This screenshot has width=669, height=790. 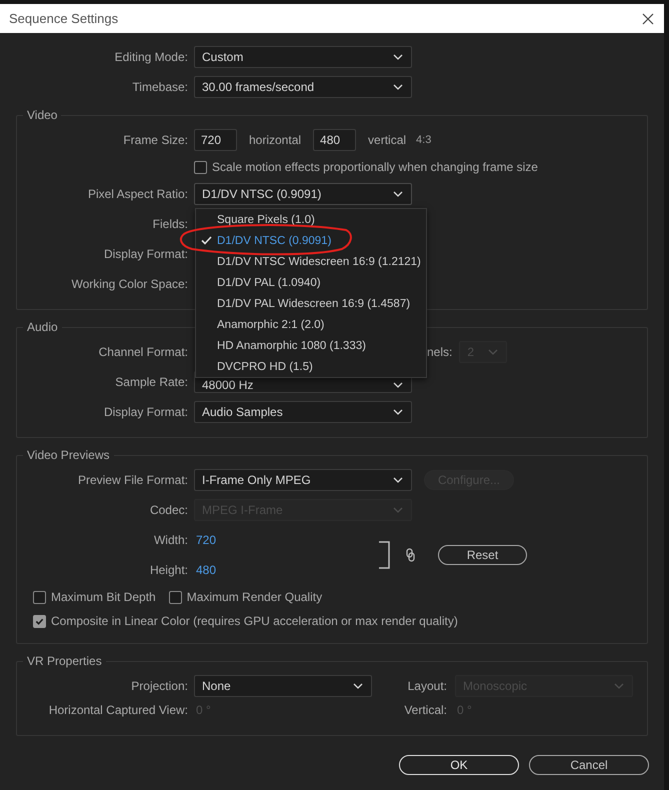 What do you see at coordinates (426, 686) in the screenshot?
I see `field-label: Layout:` at bounding box center [426, 686].